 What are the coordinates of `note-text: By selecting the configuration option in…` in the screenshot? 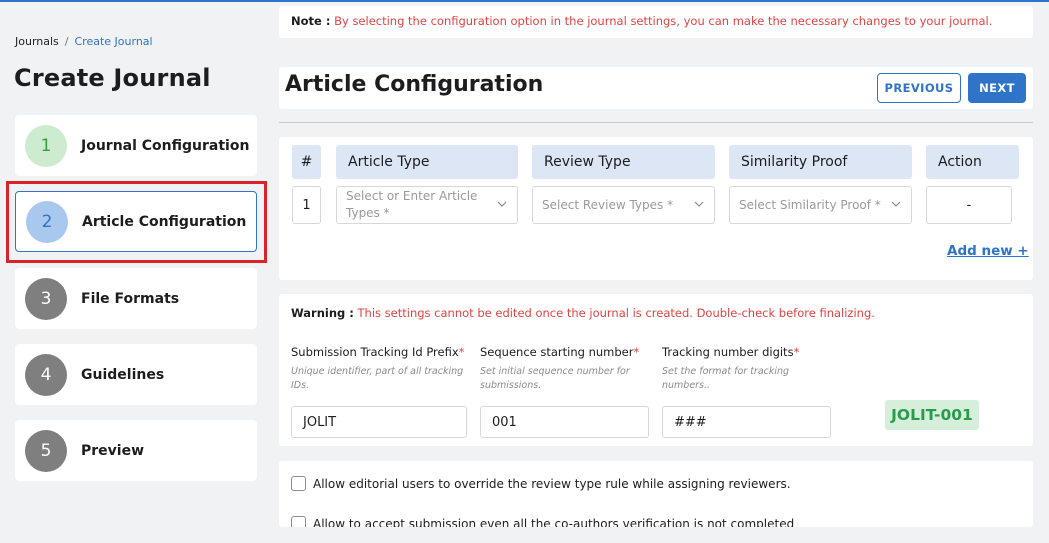 It's located at (663, 21).